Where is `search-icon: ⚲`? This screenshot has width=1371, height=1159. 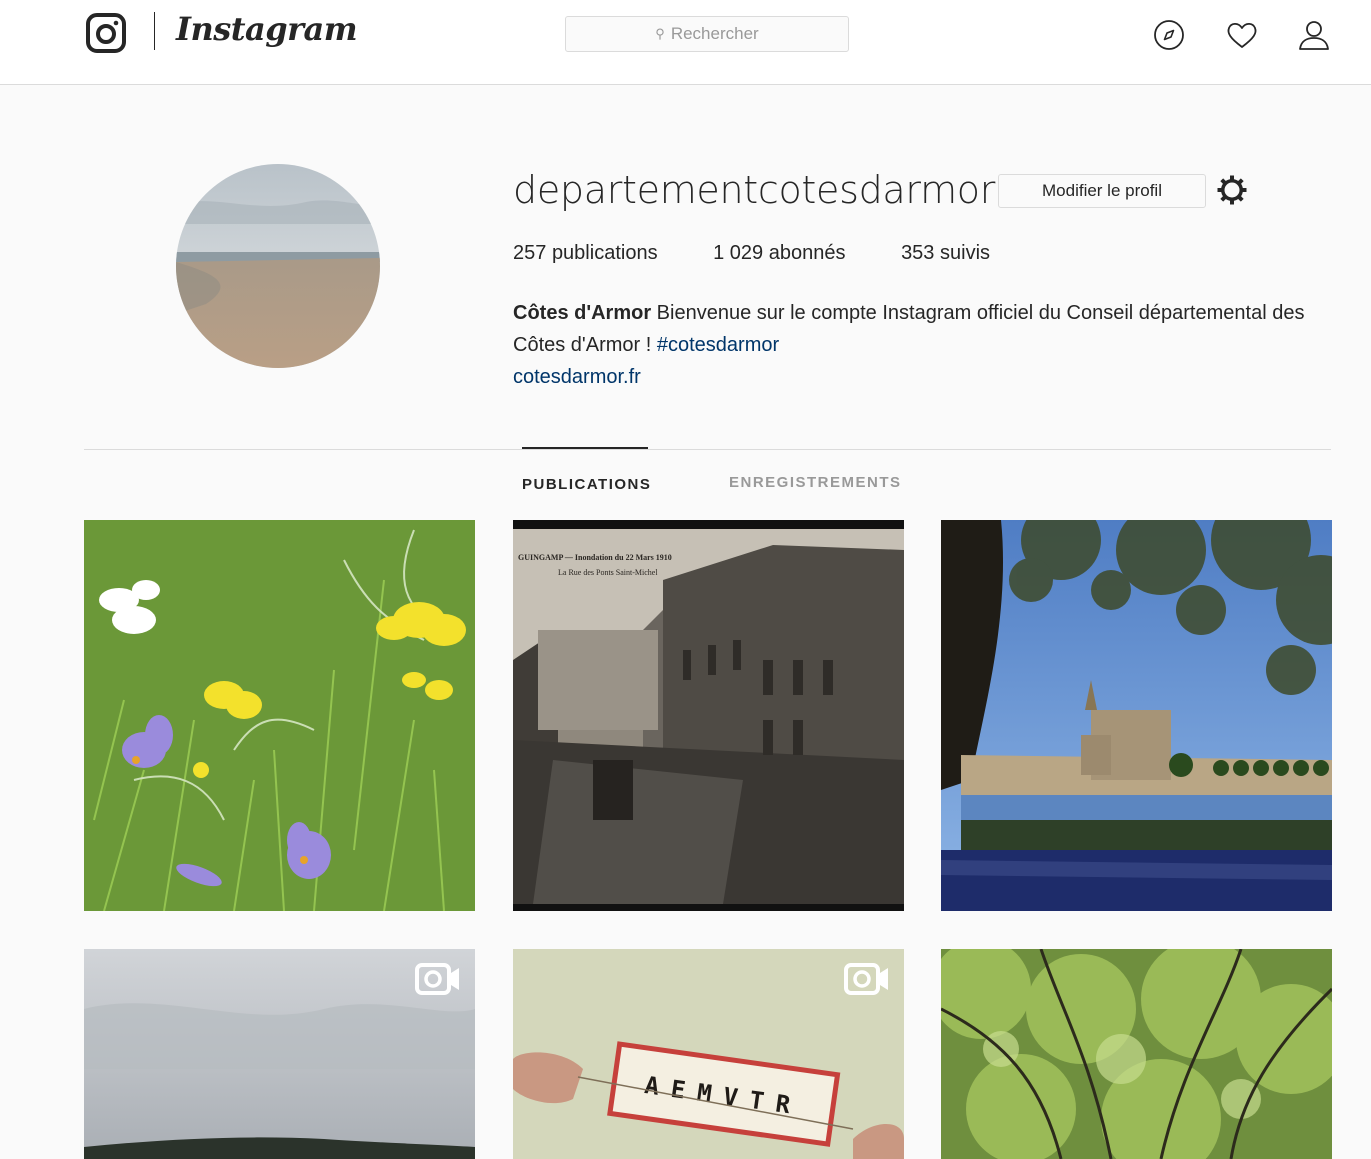 search-icon: ⚲ is located at coordinates (660, 33).